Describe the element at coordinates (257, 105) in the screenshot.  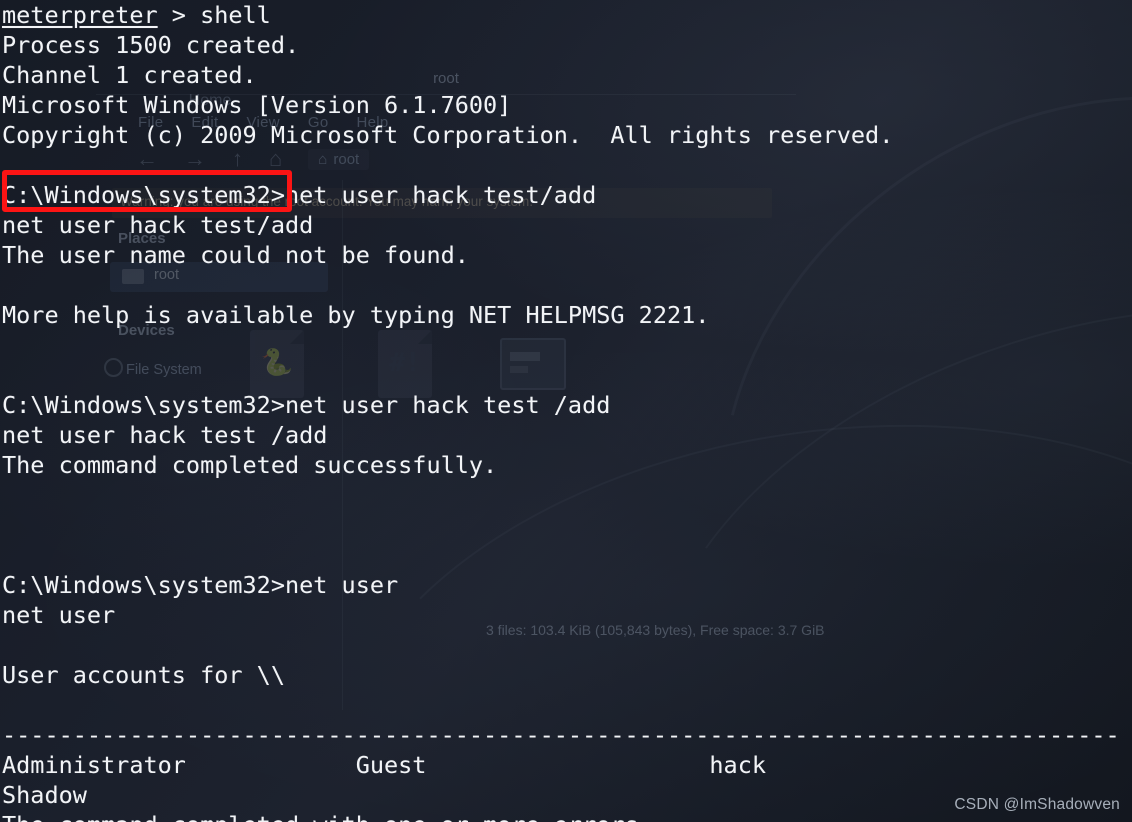
I see `terminal-line-output: Microsoft Windows [Version 6.1.7600]` at that location.